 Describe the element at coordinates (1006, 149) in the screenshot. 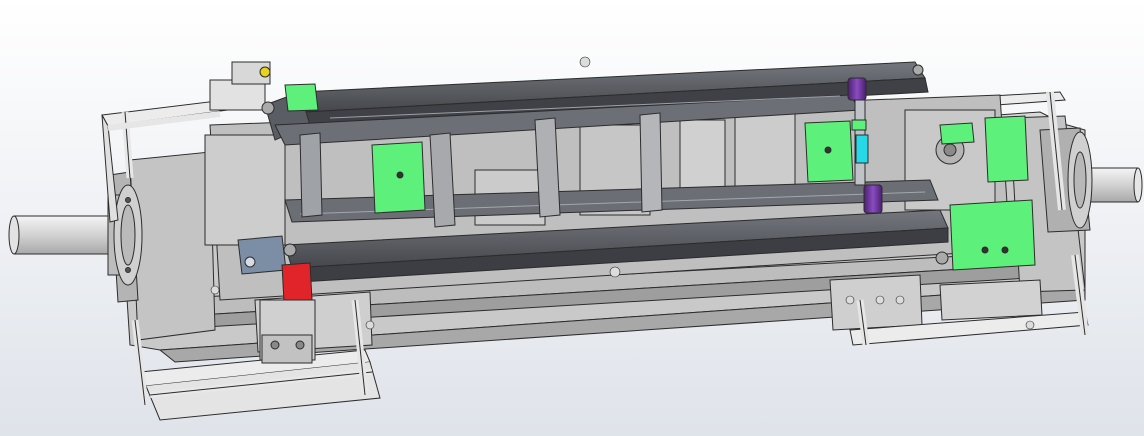

I see `sensor-plate-far-right` at that location.